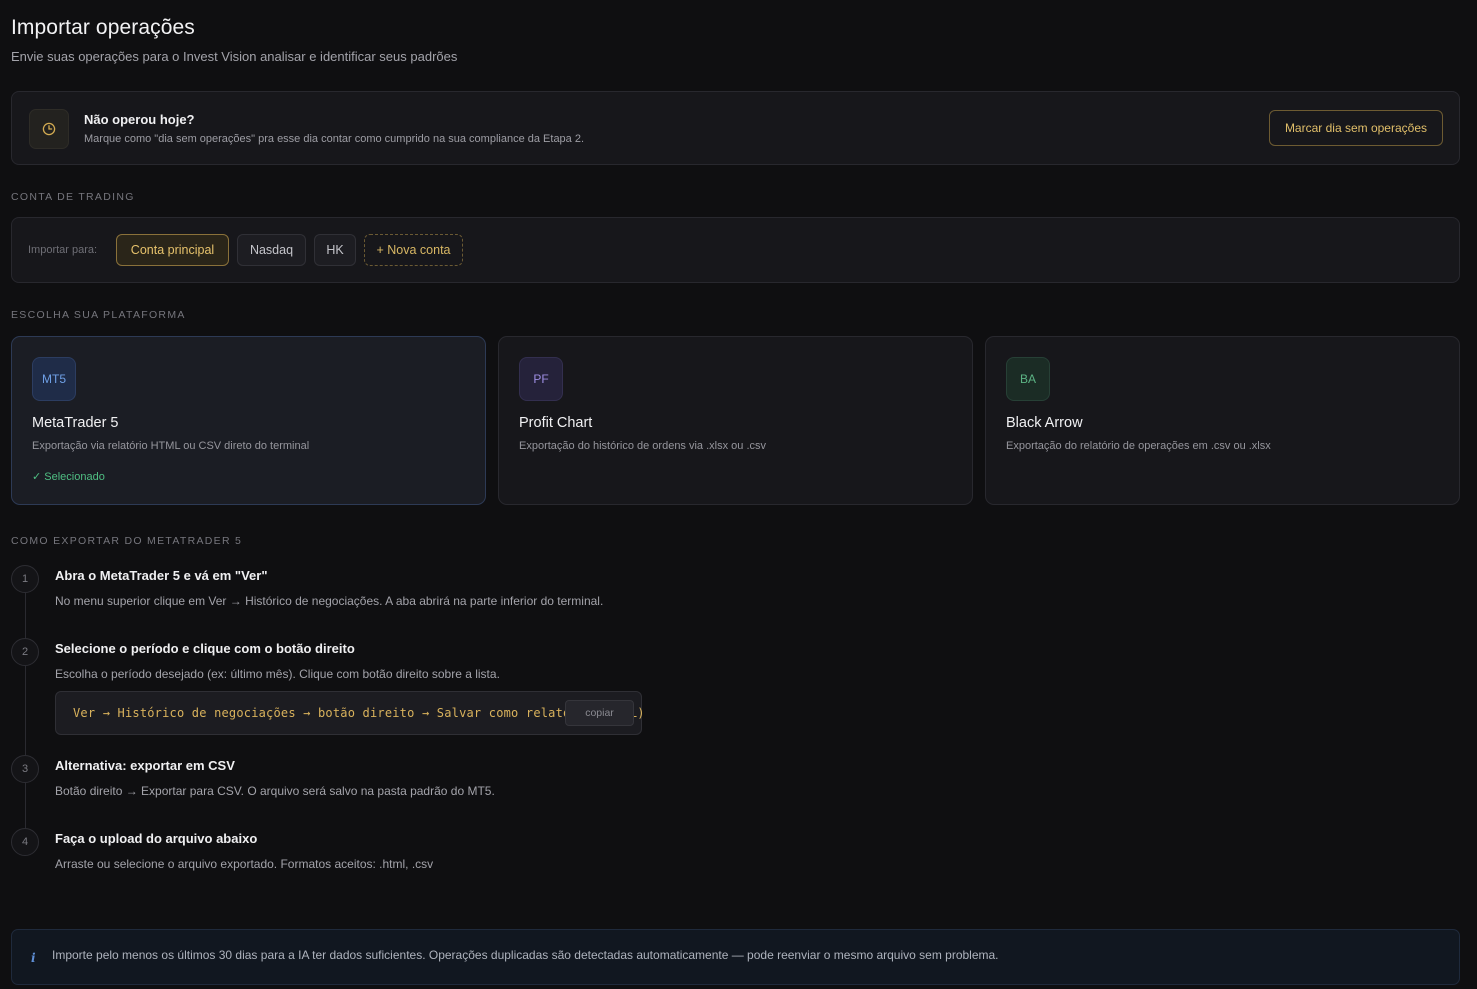  What do you see at coordinates (98, 315) in the screenshot?
I see `platform-section-label: ESCOLHA SUA PLATAFORMA` at bounding box center [98, 315].